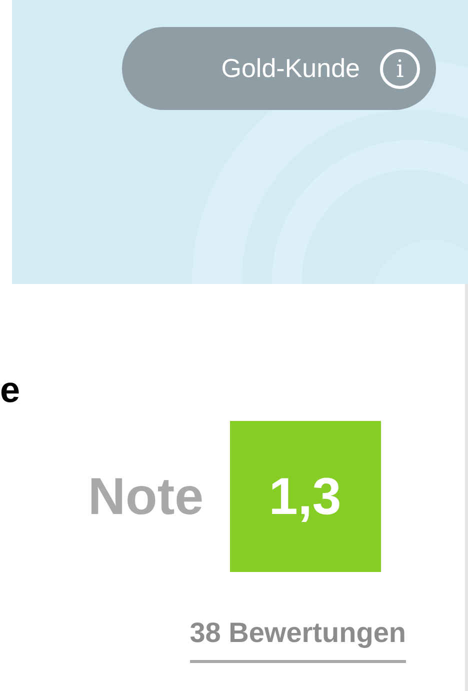 The image size is (468, 691). What do you see at coordinates (10, 390) in the screenshot?
I see `title-text: e` at bounding box center [10, 390].